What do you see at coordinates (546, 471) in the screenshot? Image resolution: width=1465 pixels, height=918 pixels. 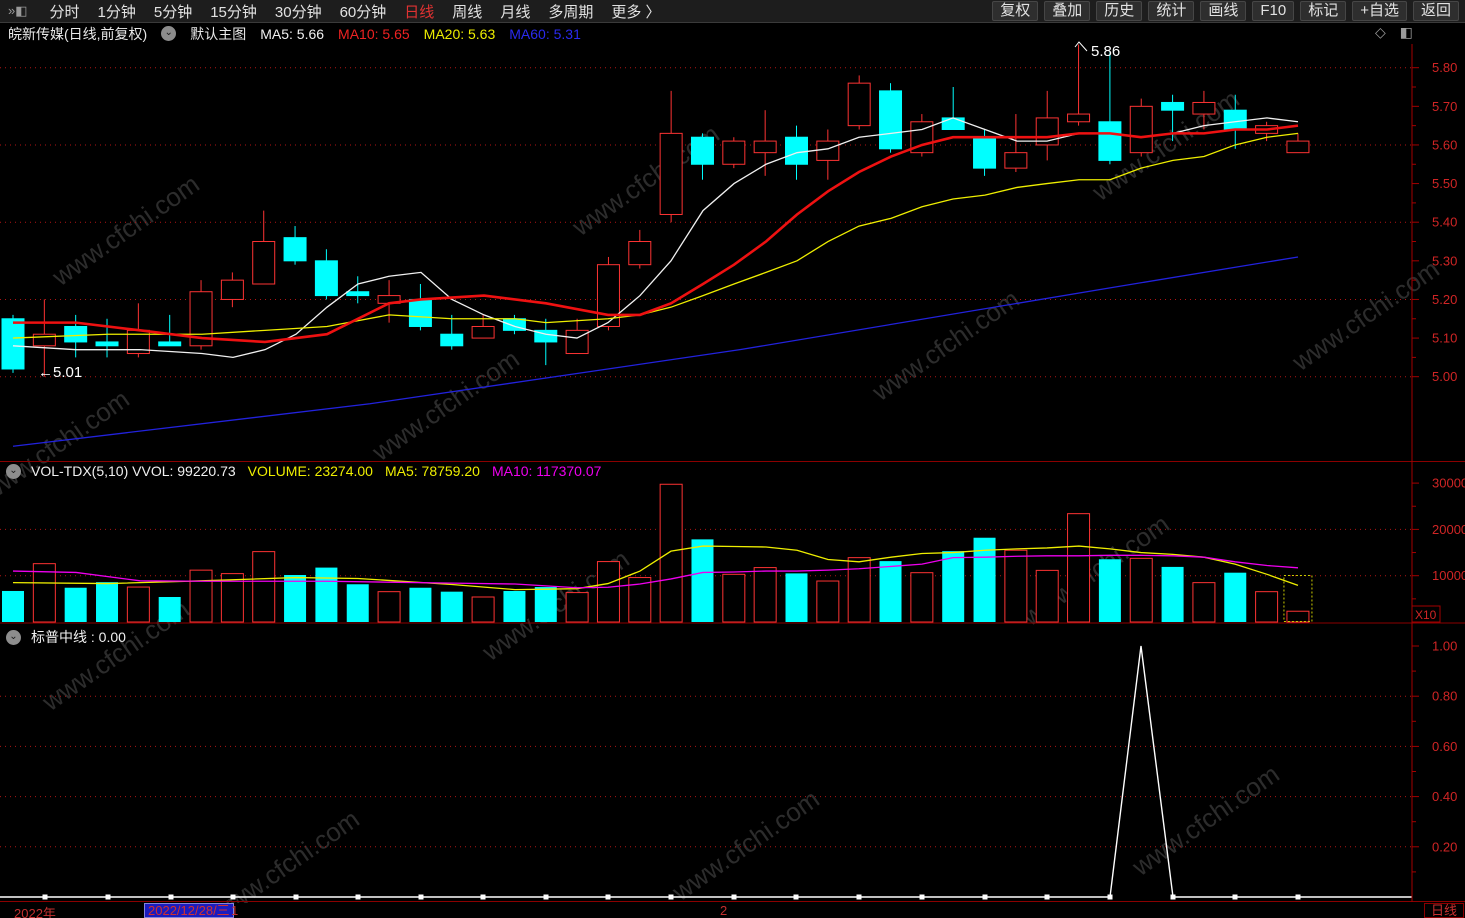 I see `volume-header-value: MA10: 117370.07` at bounding box center [546, 471].